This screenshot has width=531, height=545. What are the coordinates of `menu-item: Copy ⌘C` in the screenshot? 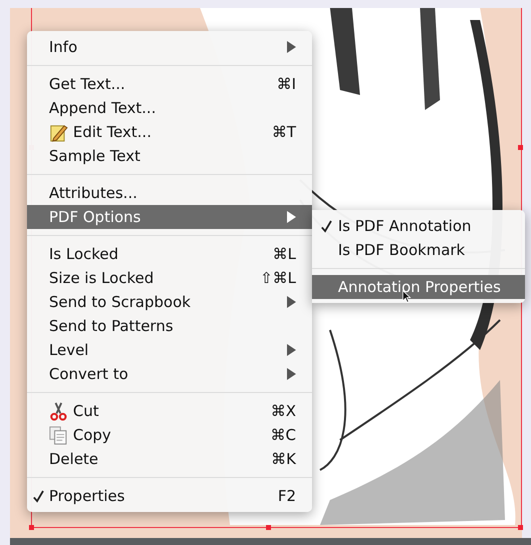 It's located at (169, 435).